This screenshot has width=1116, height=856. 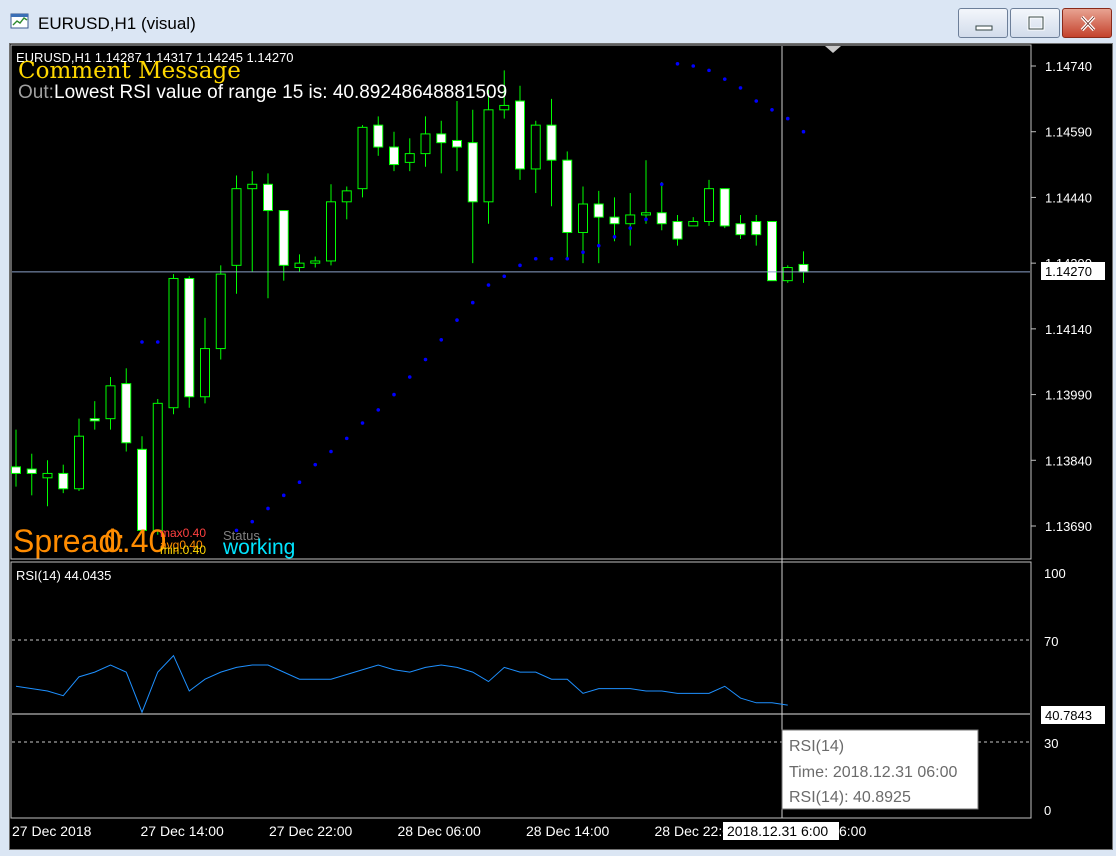 I want to click on close-icon, so click(x=1088, y=23).